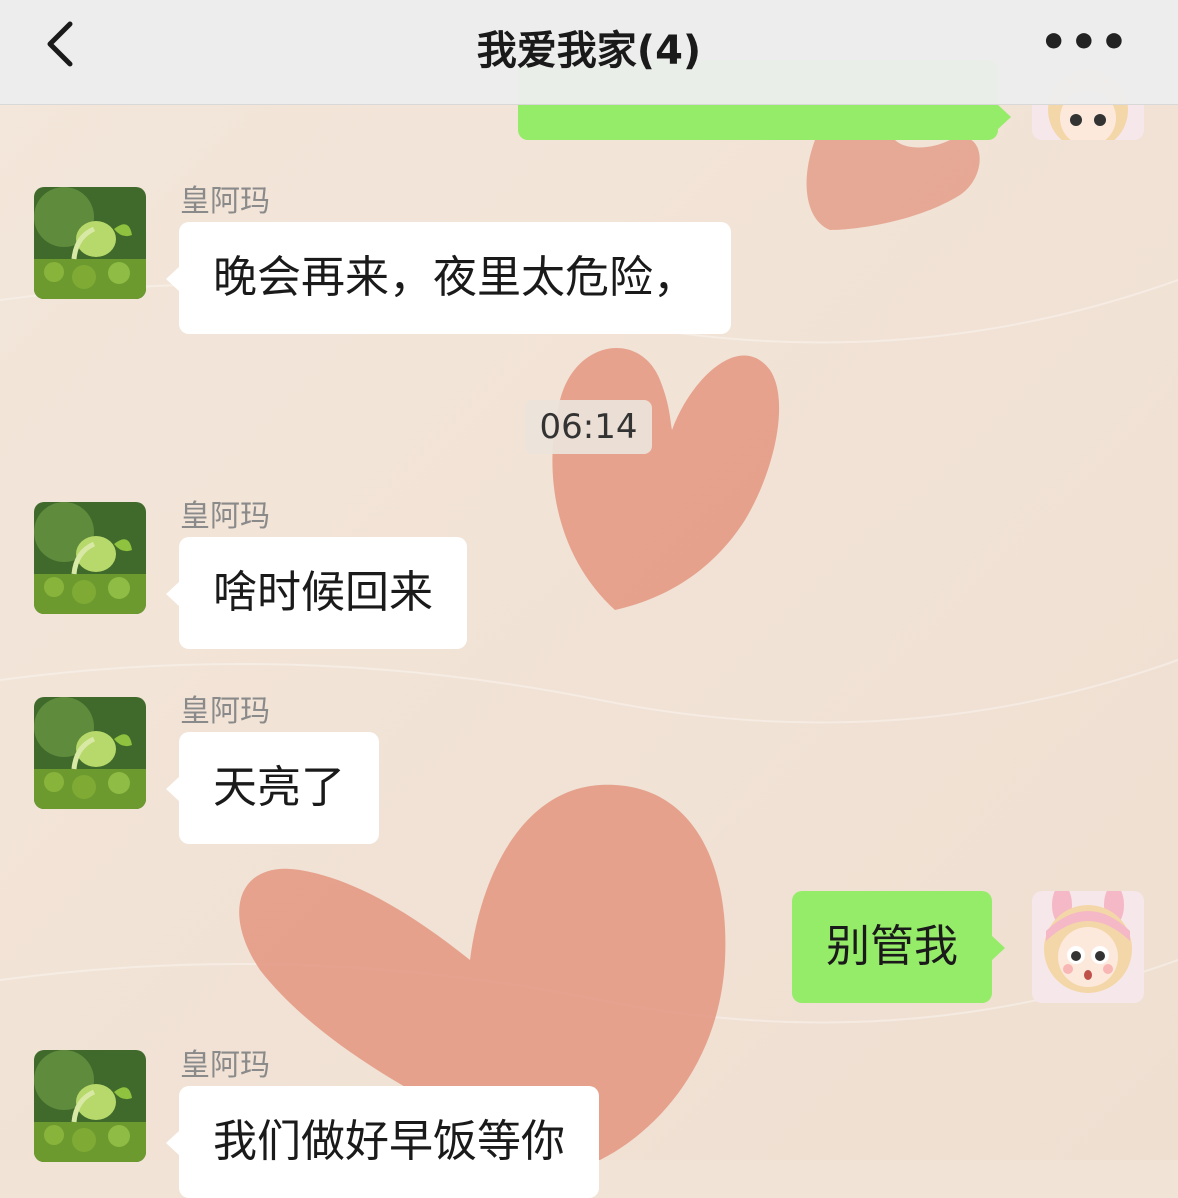  What do you see at coordinates (389, 1141) in the screenshot?
I see `message-text: 我们做好早饭等你` at bounding box center [389, 1141].